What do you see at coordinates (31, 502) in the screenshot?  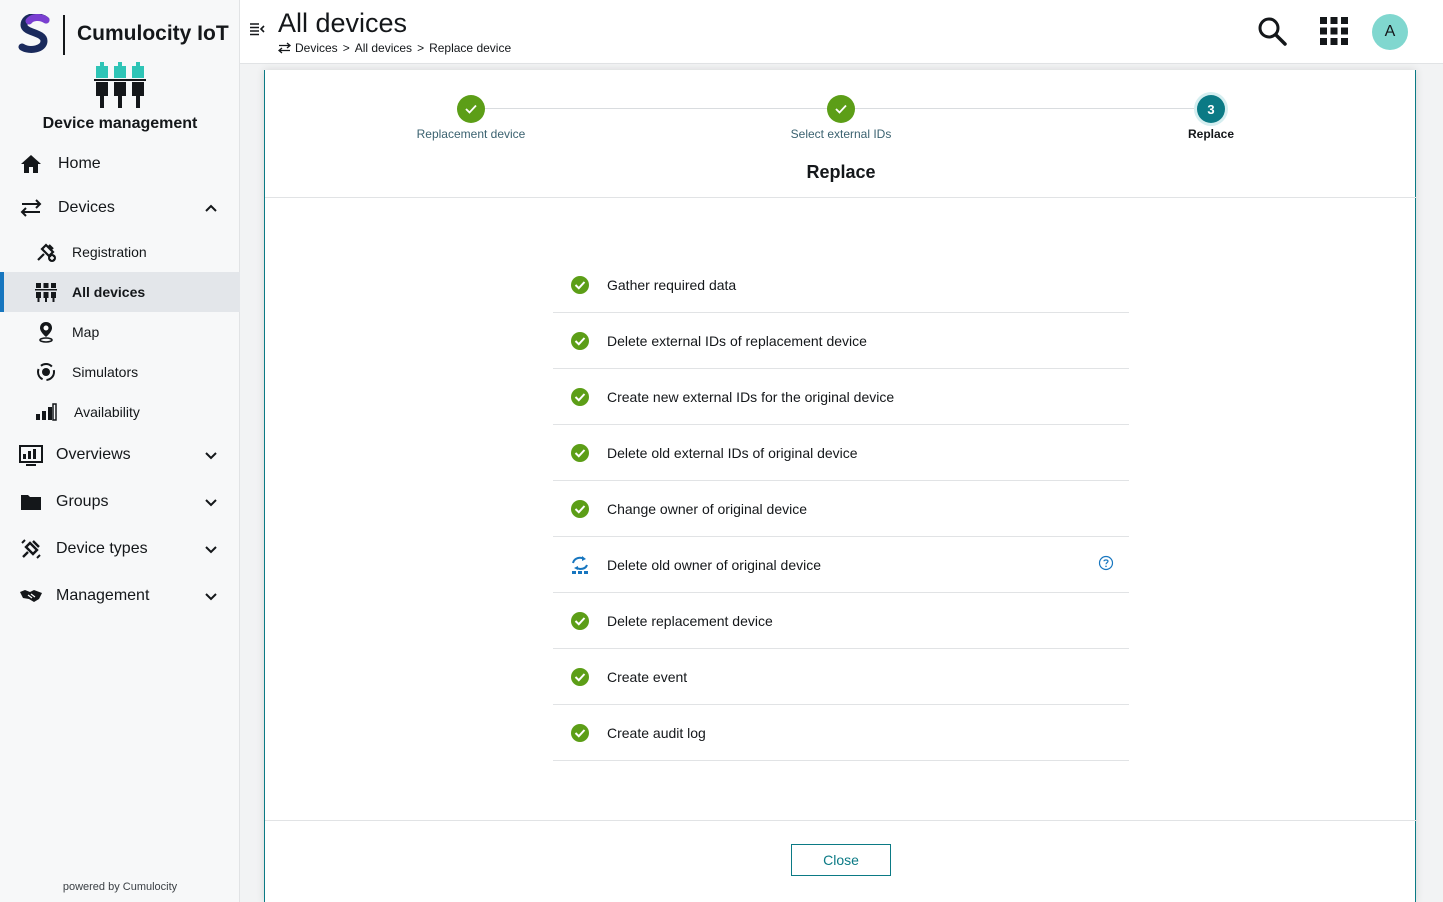 I see `folder-icon` at bounding box center [31, 502].